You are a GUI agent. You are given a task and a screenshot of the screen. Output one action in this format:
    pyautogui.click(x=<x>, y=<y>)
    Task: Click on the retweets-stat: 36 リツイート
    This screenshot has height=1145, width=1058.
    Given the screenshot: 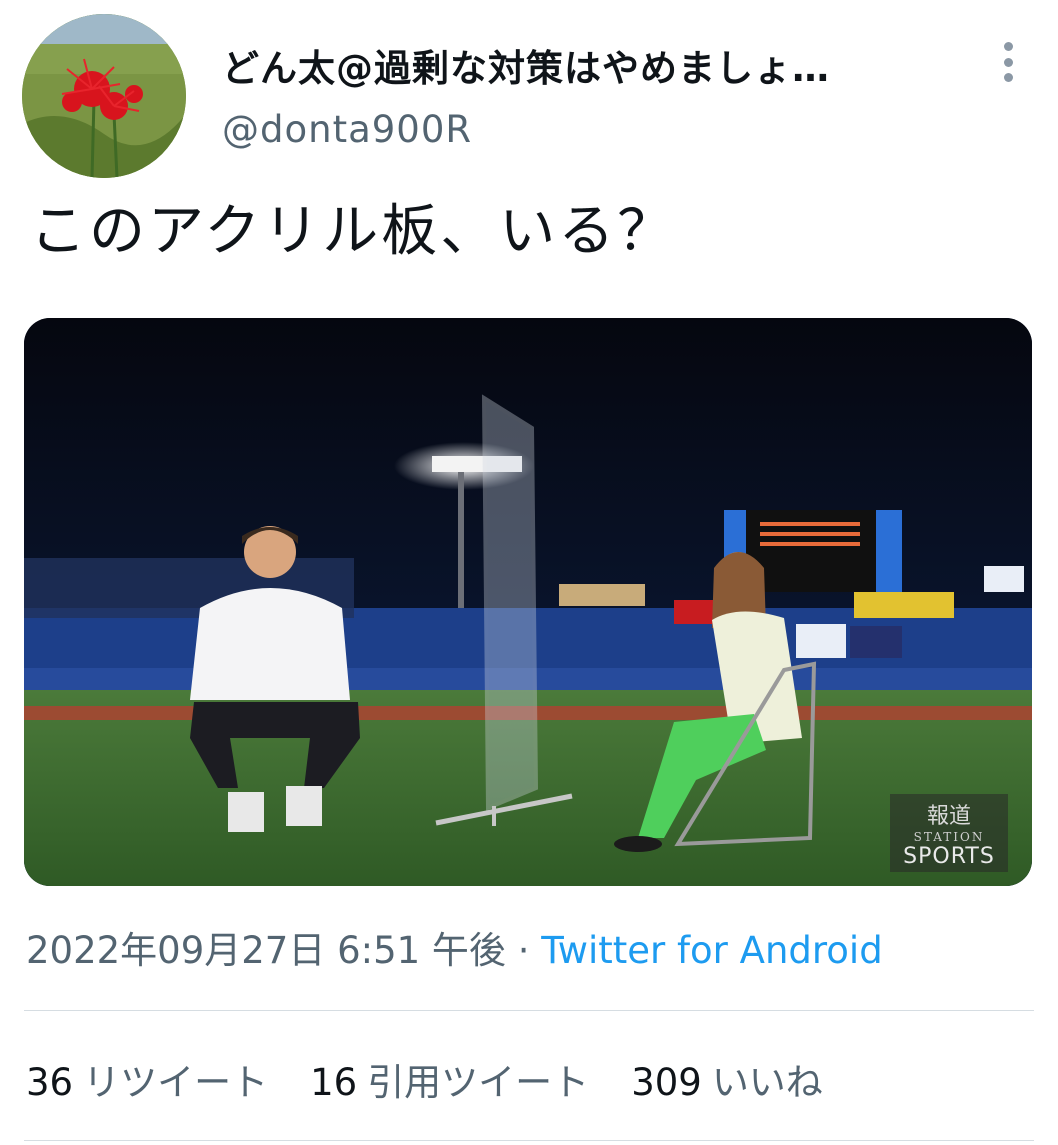 What is the action you would take?
    pyautogui.click(x=147, y=1079)
    